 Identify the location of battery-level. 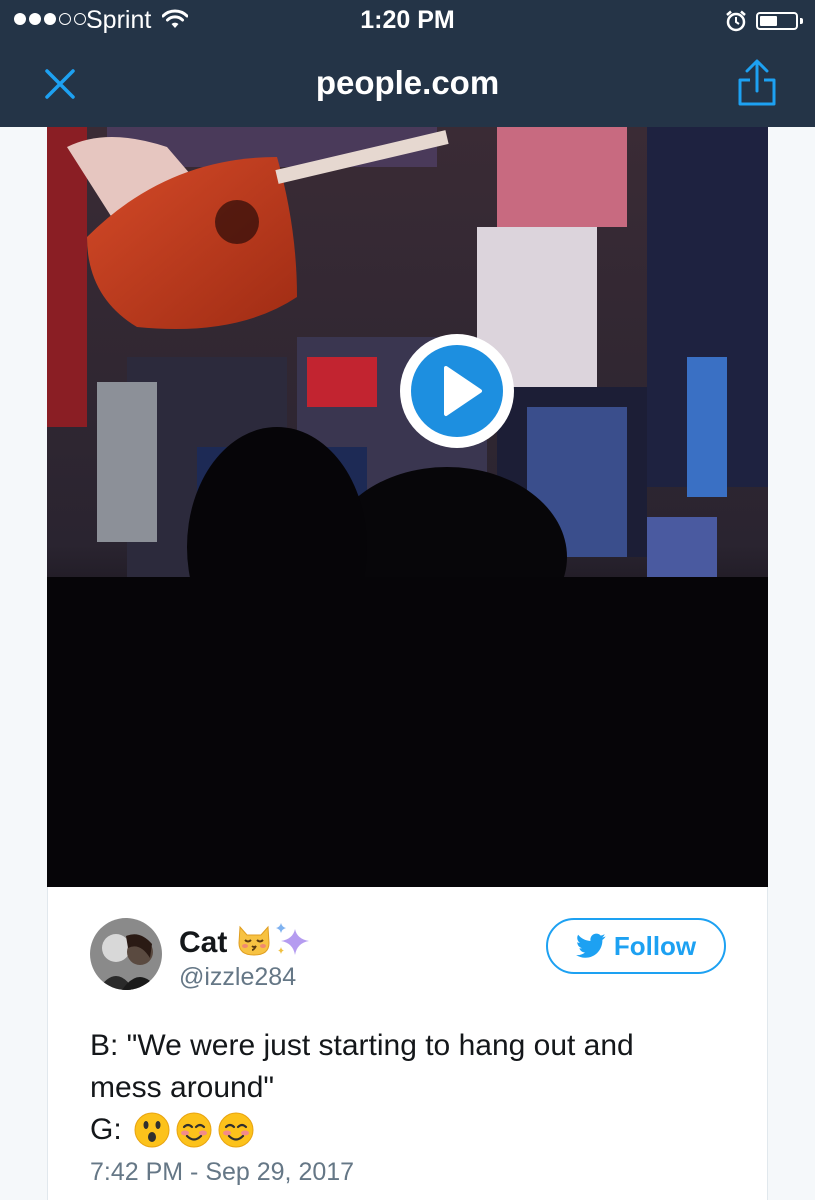
(768, 21).